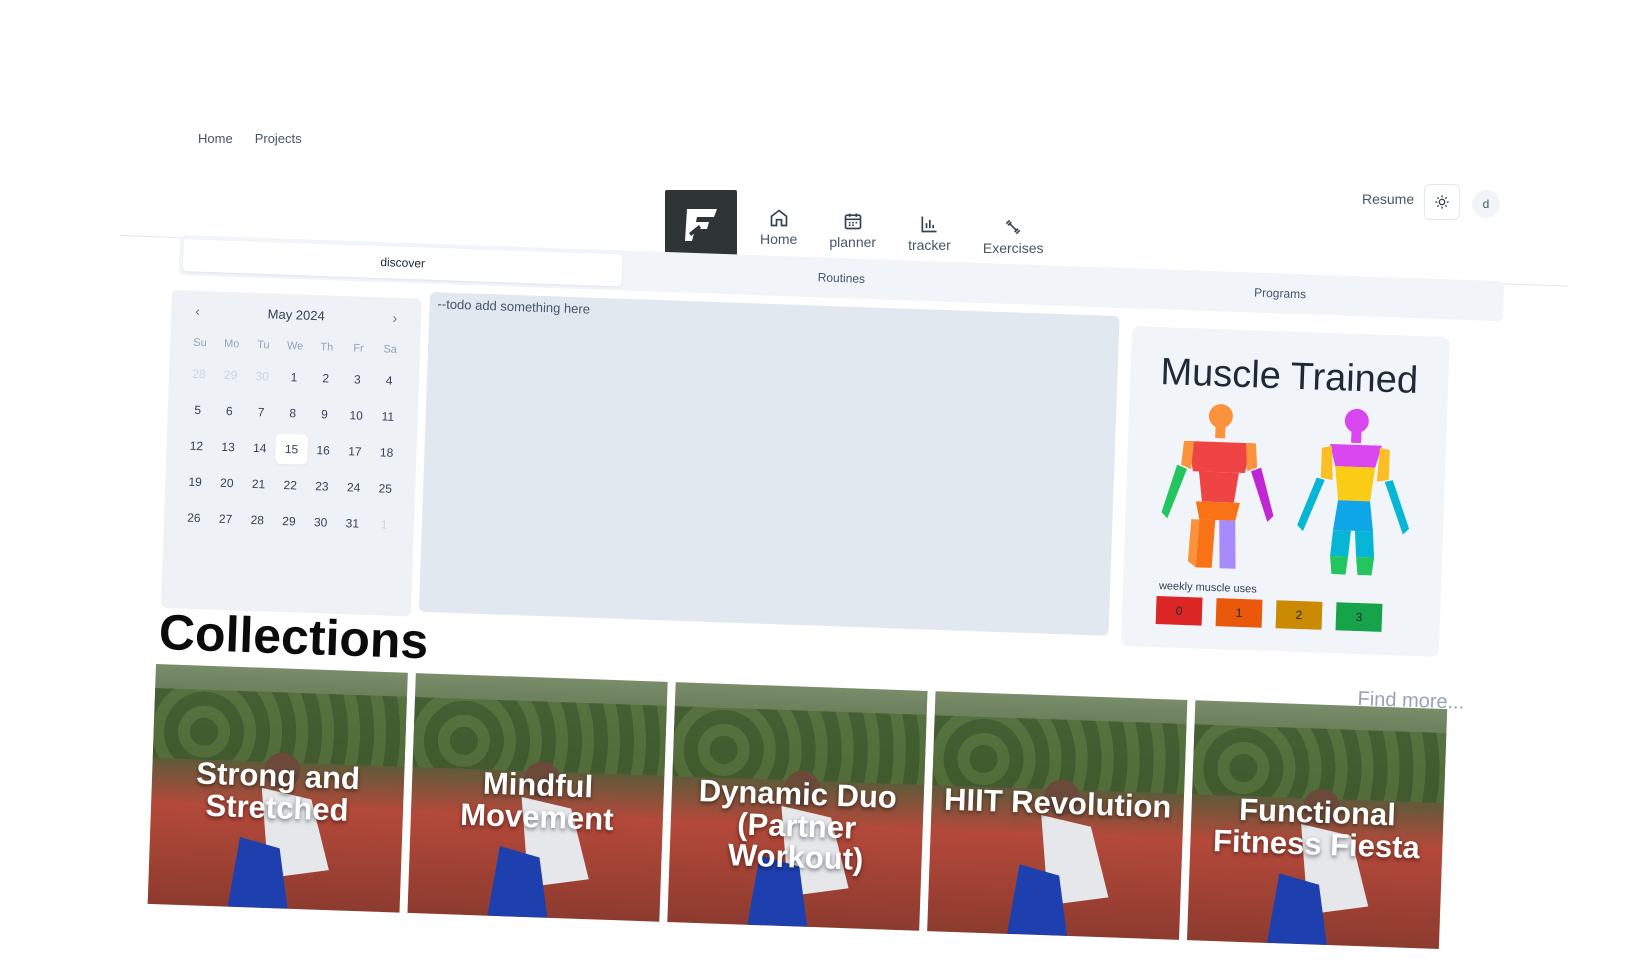  What do you see at coordinates (853, 242) in the screenshot?
I see `nav-planner-label: planner` at bounding box center [853, 242].